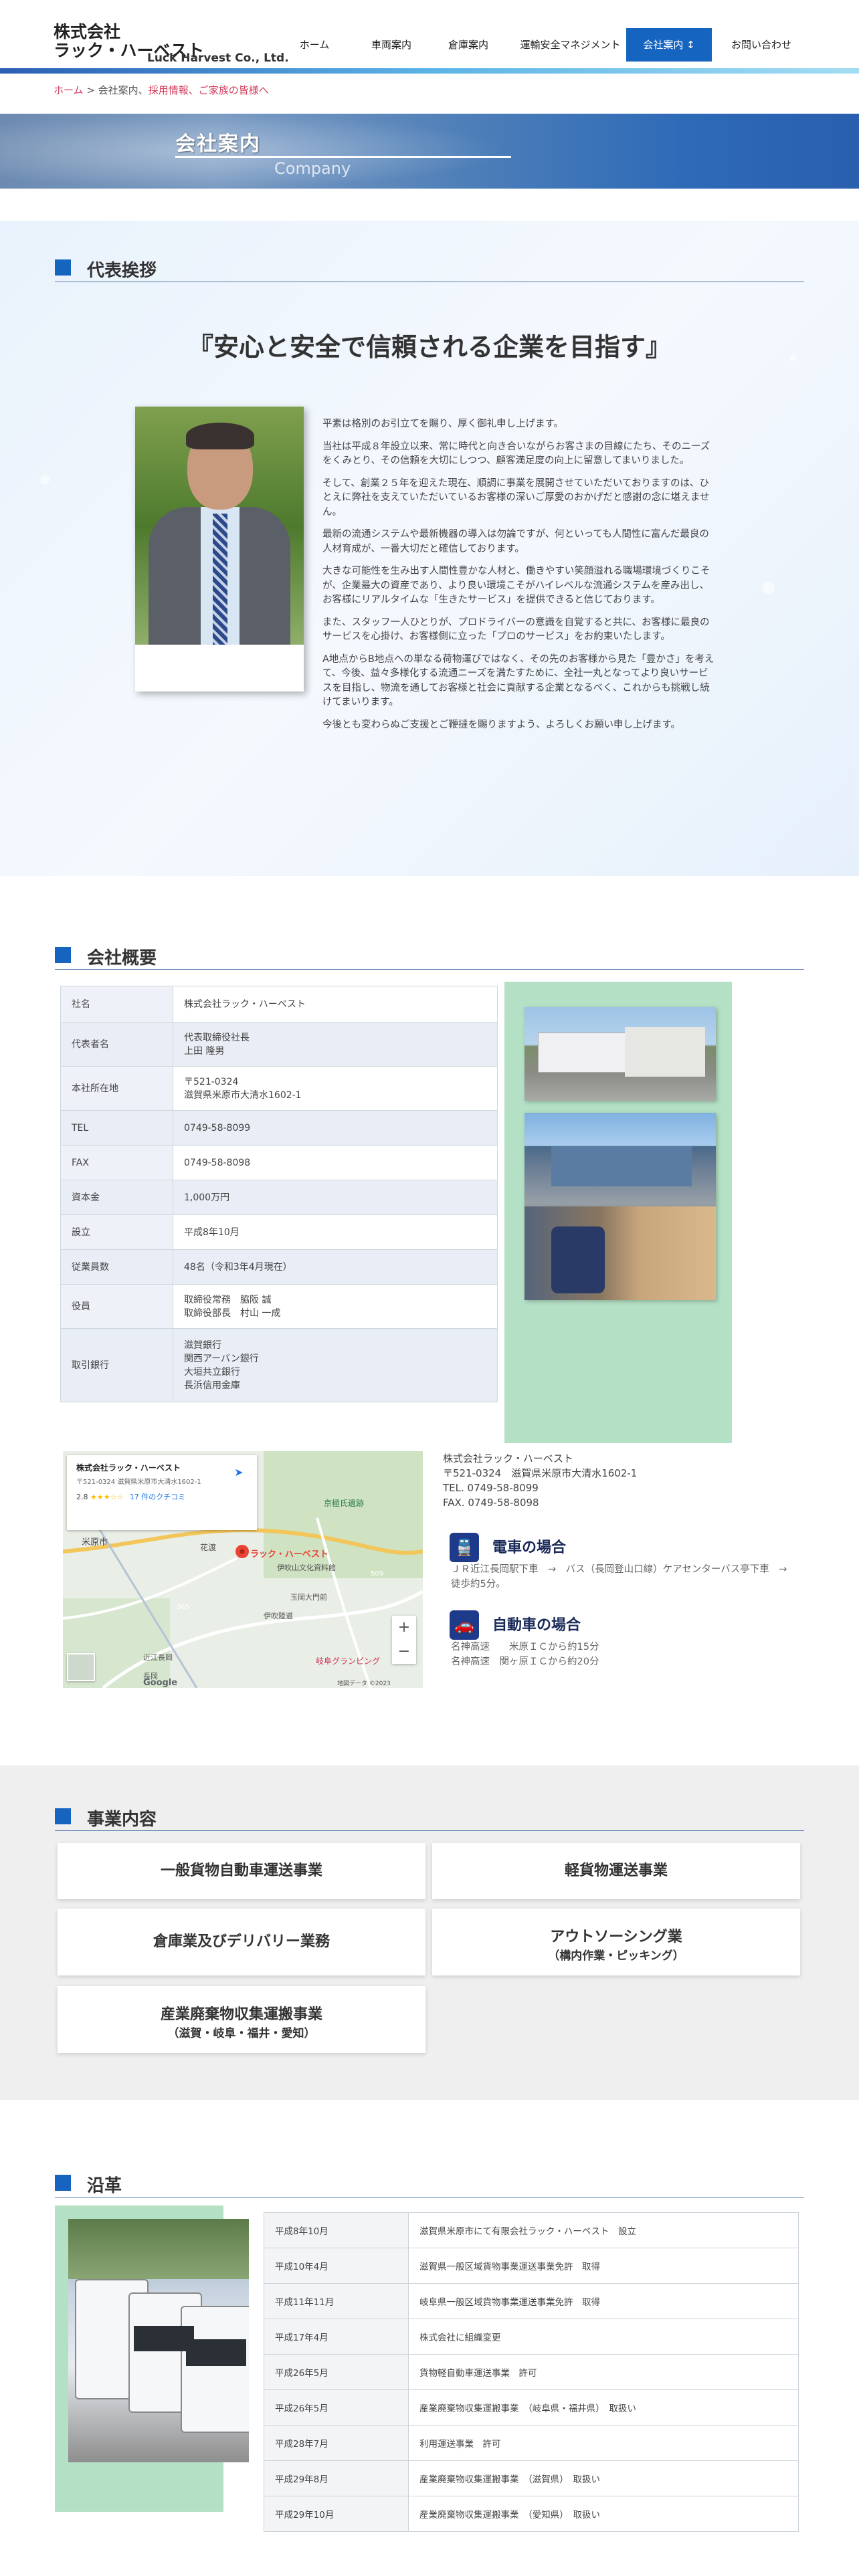 The image size is (859, 2576). I want to click on business-card: 倉庫業及びデリバリー業務, so click(242, 1942).